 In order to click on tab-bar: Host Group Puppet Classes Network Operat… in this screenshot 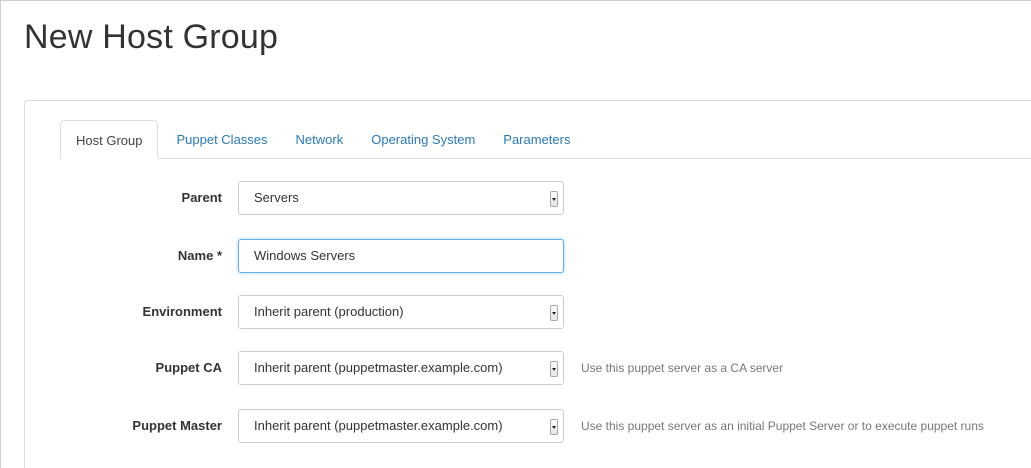, I will do `click(322, 139)`.